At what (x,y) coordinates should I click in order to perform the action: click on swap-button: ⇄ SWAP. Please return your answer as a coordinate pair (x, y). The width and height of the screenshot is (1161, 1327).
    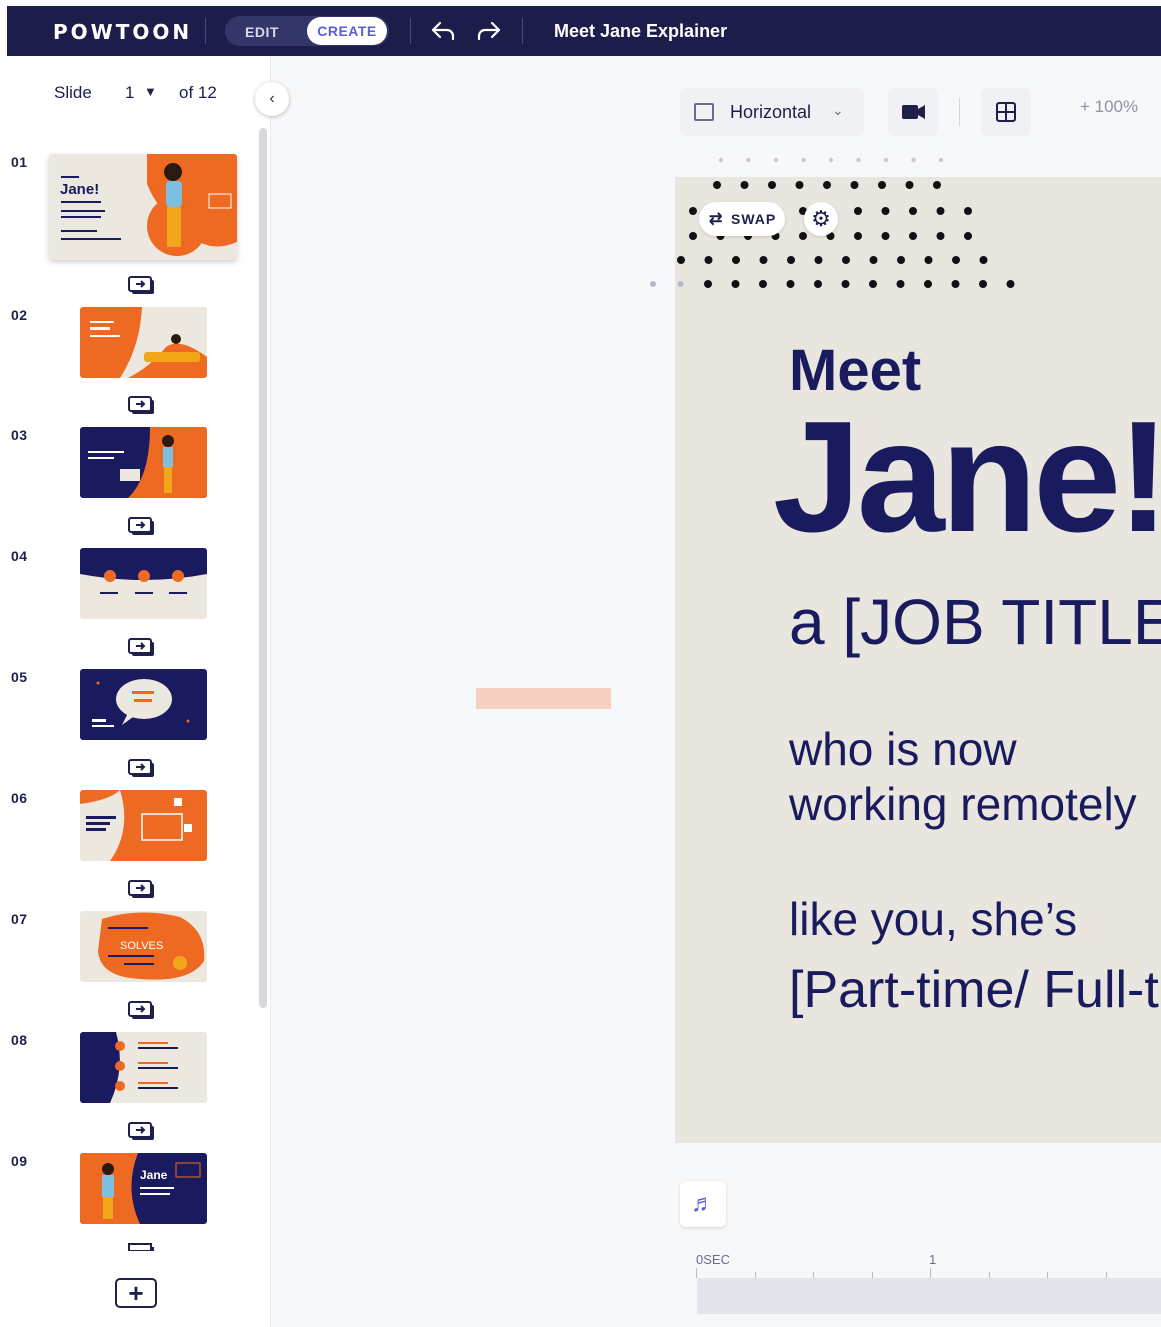
    Looking at the image, I should click on (742, 219).